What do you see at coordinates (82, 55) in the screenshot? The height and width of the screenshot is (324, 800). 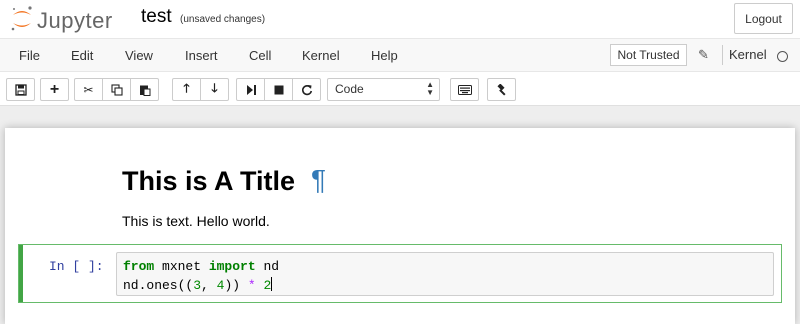 I see `menu-edit: Edit` at bounding box center [82, 55].